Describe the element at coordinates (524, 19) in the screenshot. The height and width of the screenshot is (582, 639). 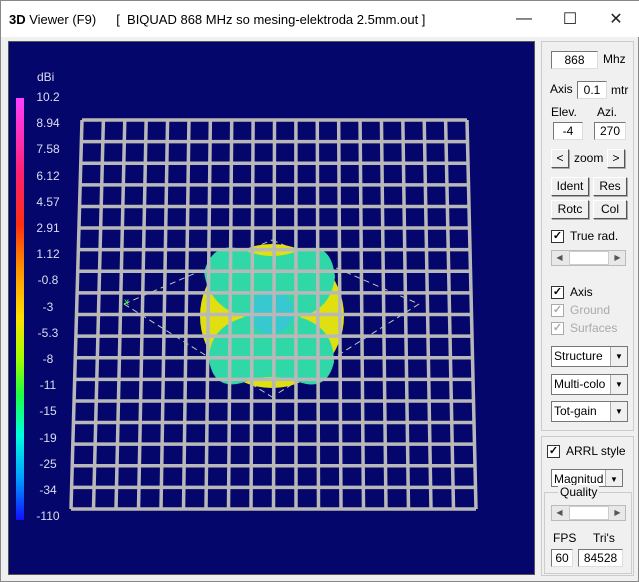
I see `minimize-button: —` at that location.